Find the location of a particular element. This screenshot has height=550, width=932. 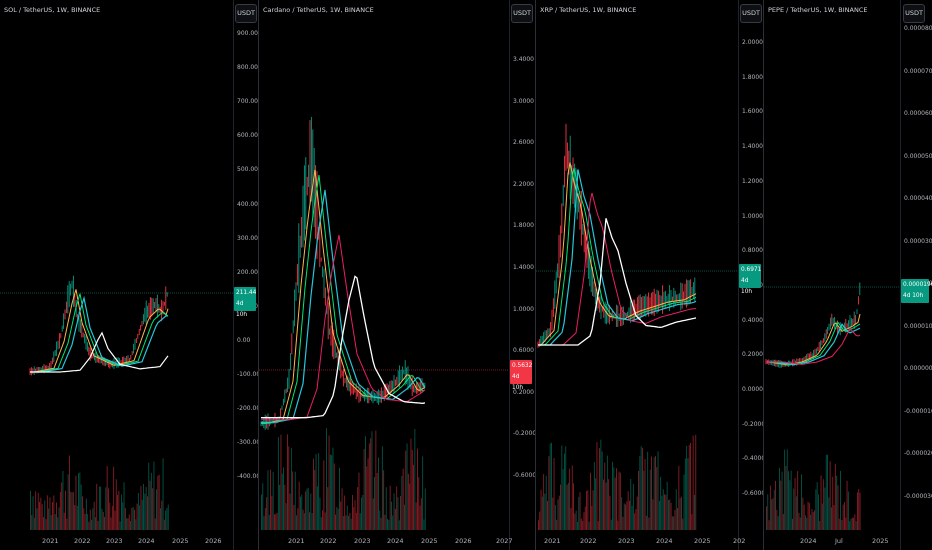

price-tick-label: -100.00 is located at coordinates (247, 374).